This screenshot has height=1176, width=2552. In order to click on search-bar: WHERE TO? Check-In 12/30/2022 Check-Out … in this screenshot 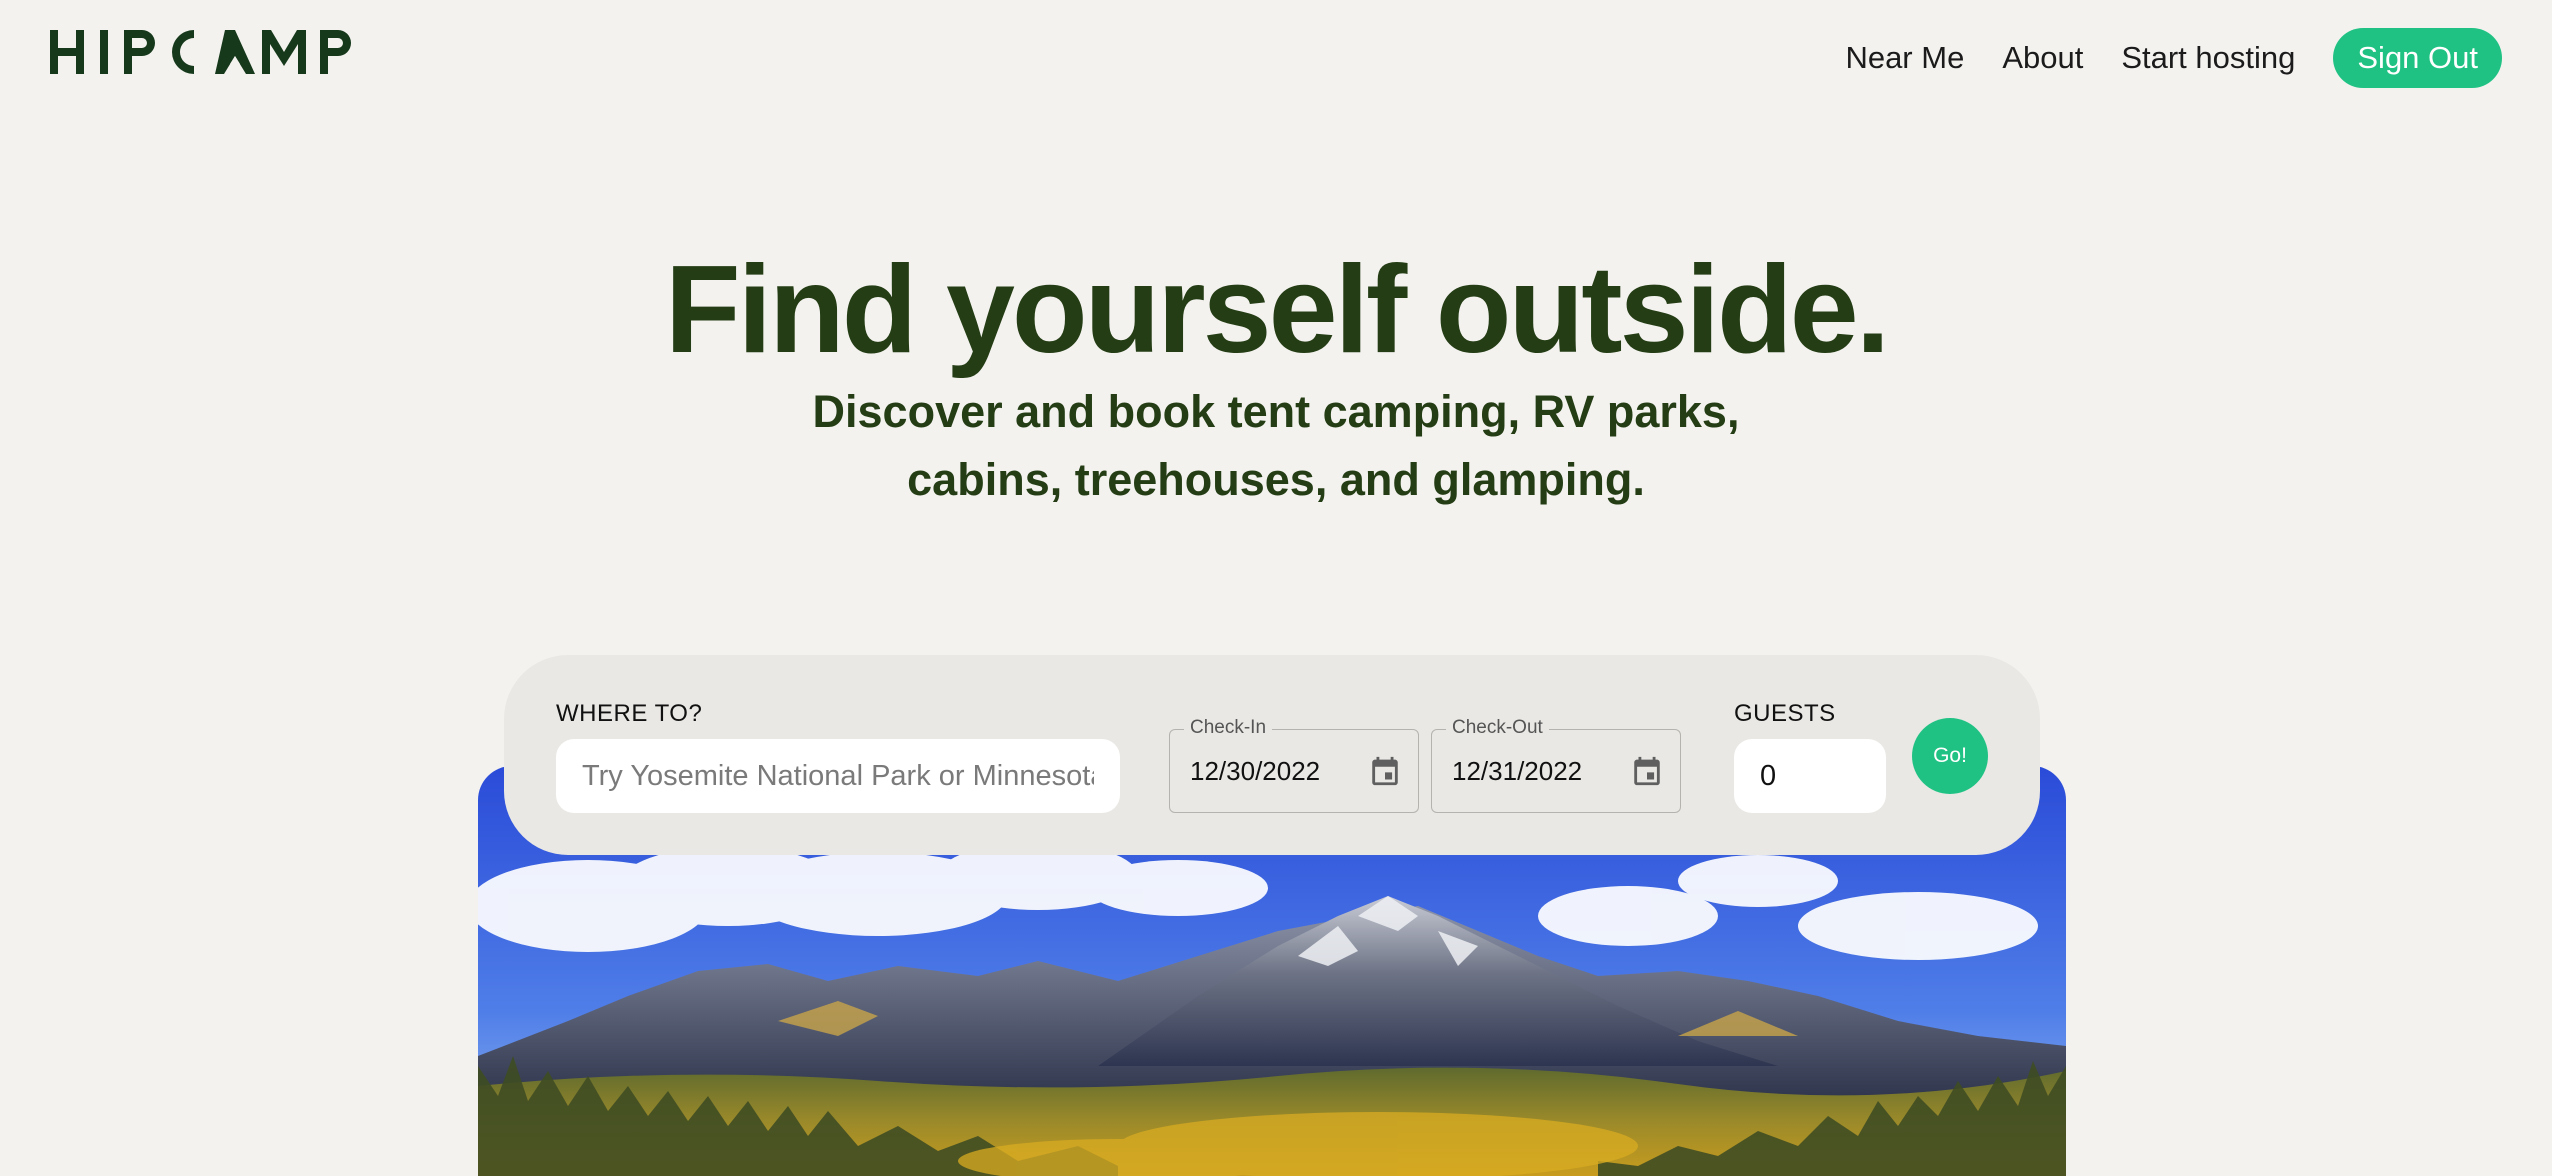, I will do `click(1272, 755)`.